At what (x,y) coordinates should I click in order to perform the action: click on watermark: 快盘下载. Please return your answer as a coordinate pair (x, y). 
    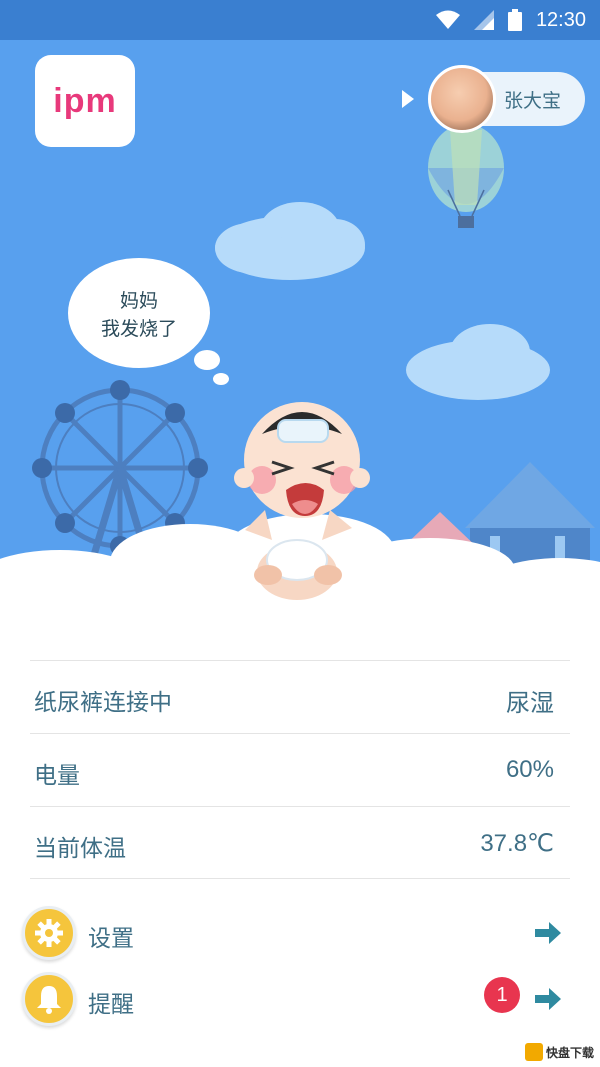
    Looking at the image, I should click on (559, 1052).